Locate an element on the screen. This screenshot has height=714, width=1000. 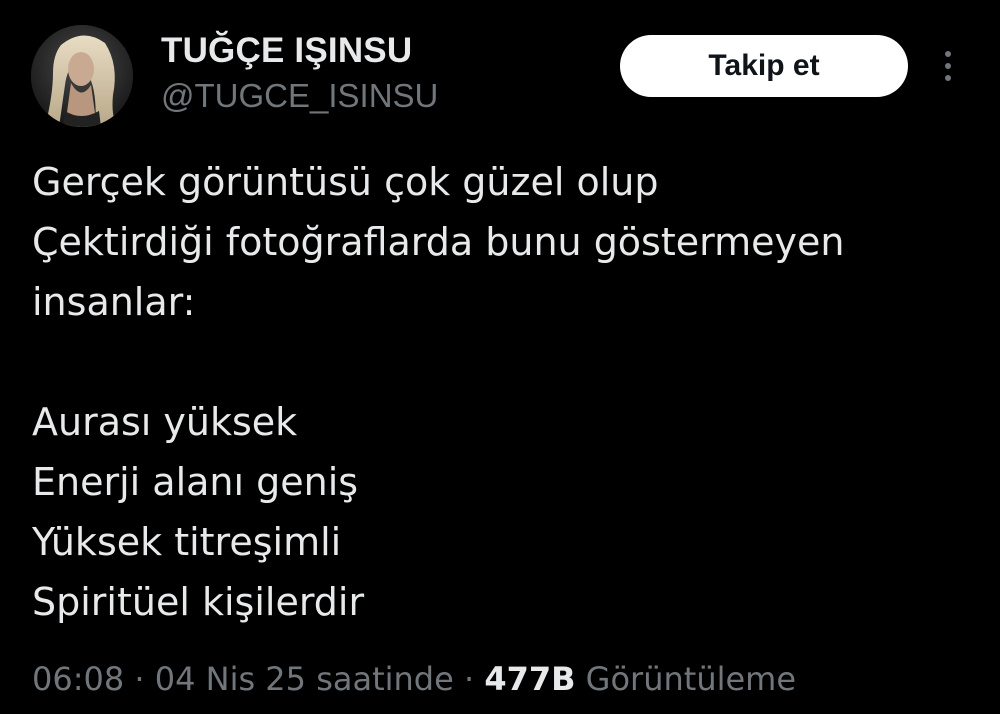
display-name: TUĞÇE IŞINSU is located at coordinates (286, 51).